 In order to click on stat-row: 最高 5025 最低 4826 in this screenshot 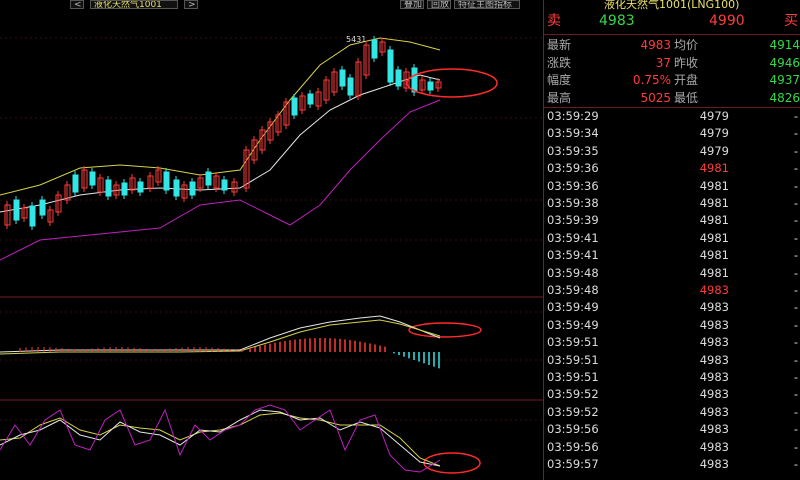, I will do `click(672, 98)`.